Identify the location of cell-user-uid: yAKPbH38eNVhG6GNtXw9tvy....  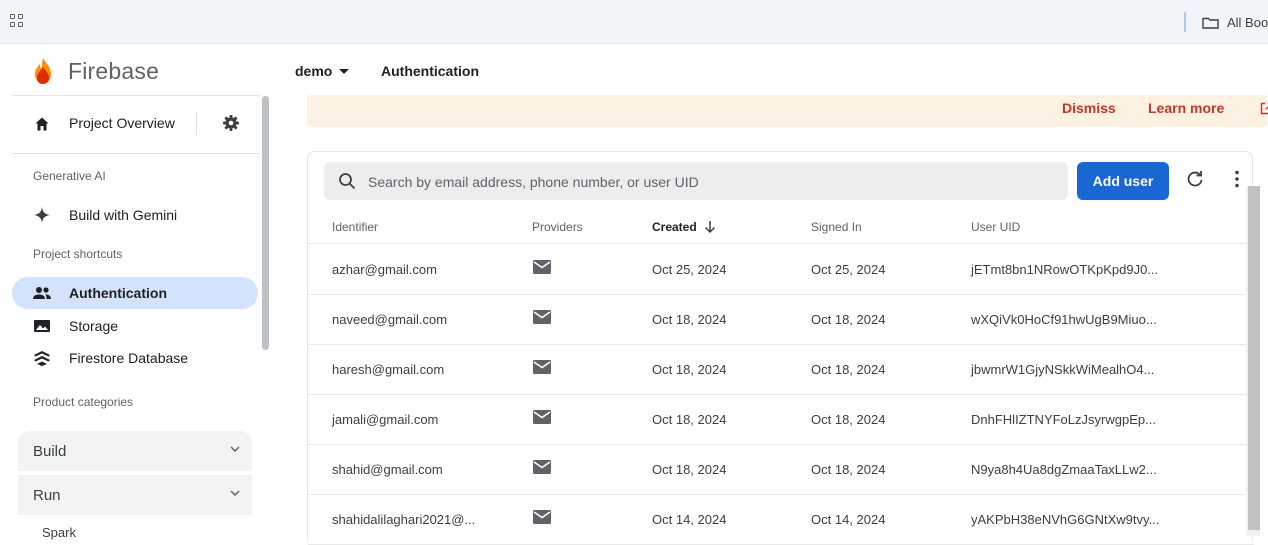
(1065, 519).